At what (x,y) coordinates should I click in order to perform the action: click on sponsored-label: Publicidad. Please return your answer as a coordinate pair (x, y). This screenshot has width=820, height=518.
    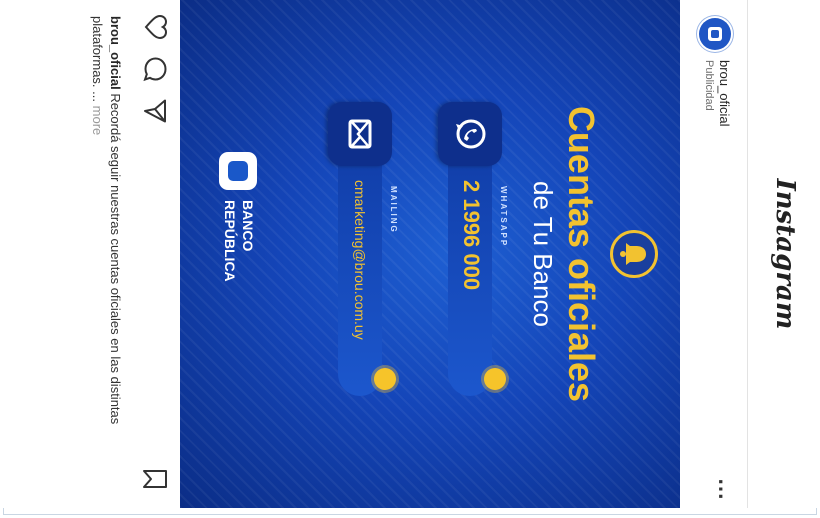
    Looking at the image, I should click on (709, 85).